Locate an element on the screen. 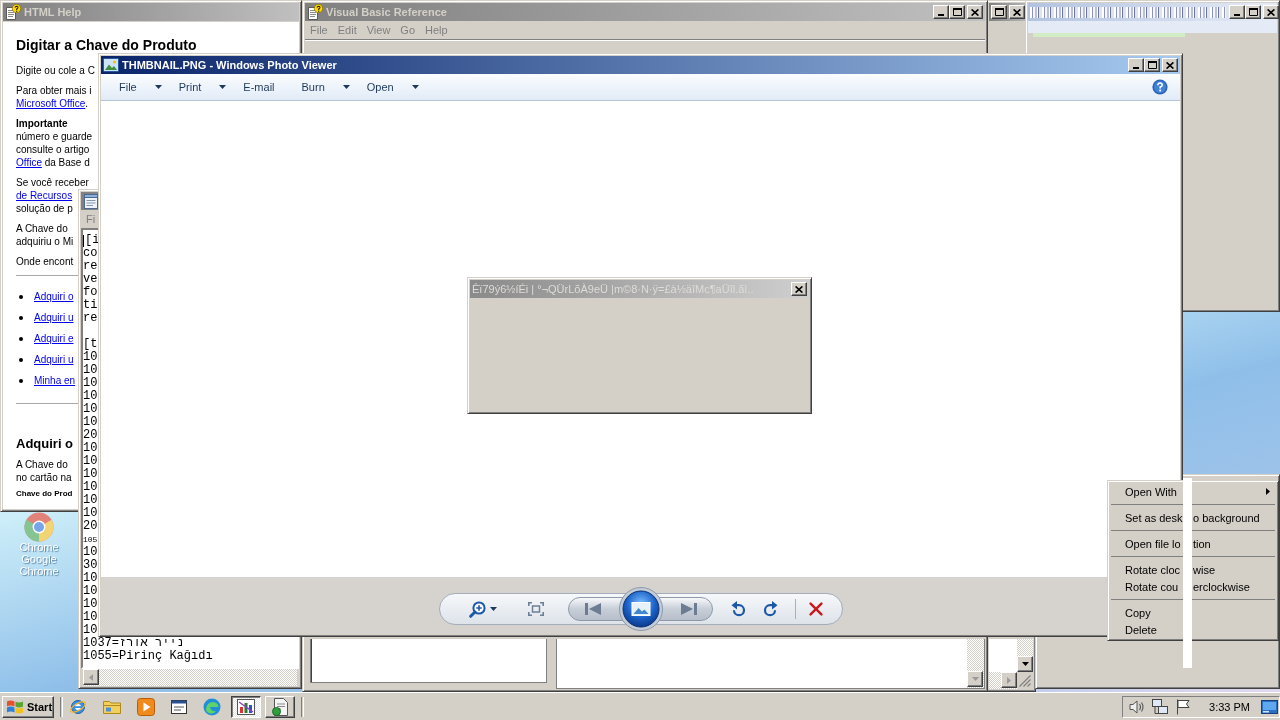 The height and width of the screenshot is (720, 1280). text-line: [i is located at coordinates (92, 240).